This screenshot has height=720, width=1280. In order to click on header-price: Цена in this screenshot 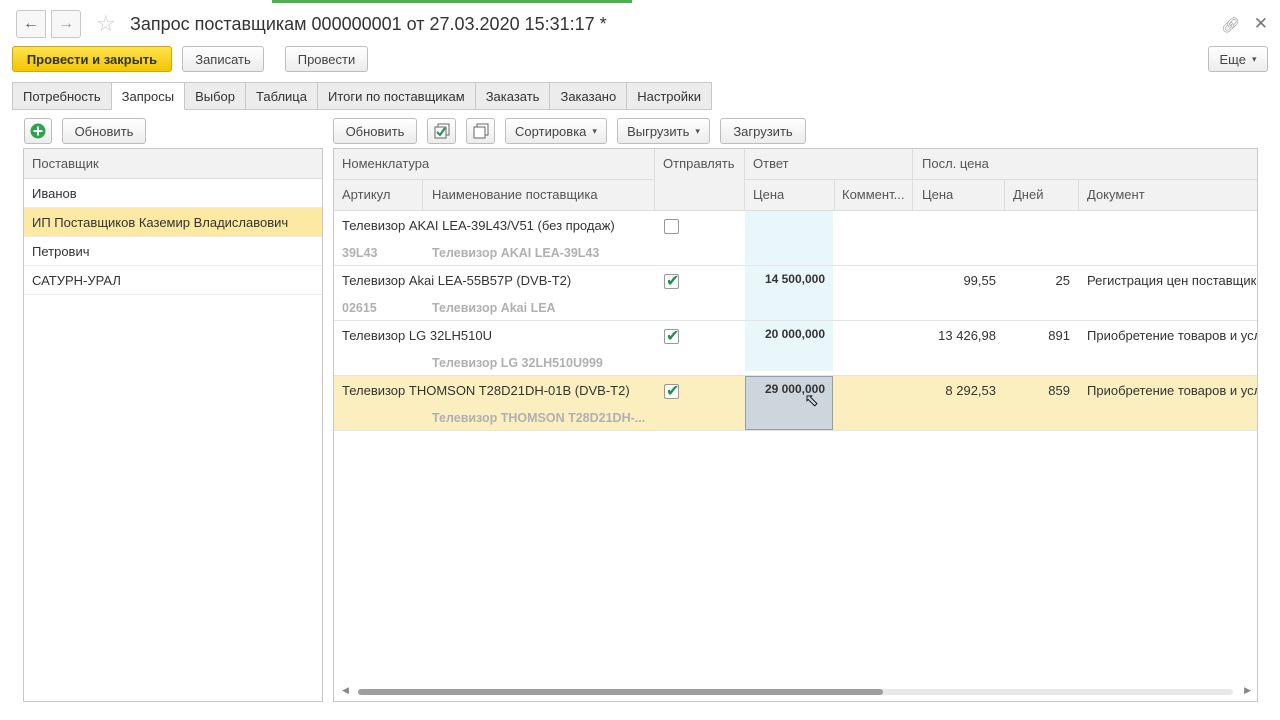, I will do `click(768, 194)`.